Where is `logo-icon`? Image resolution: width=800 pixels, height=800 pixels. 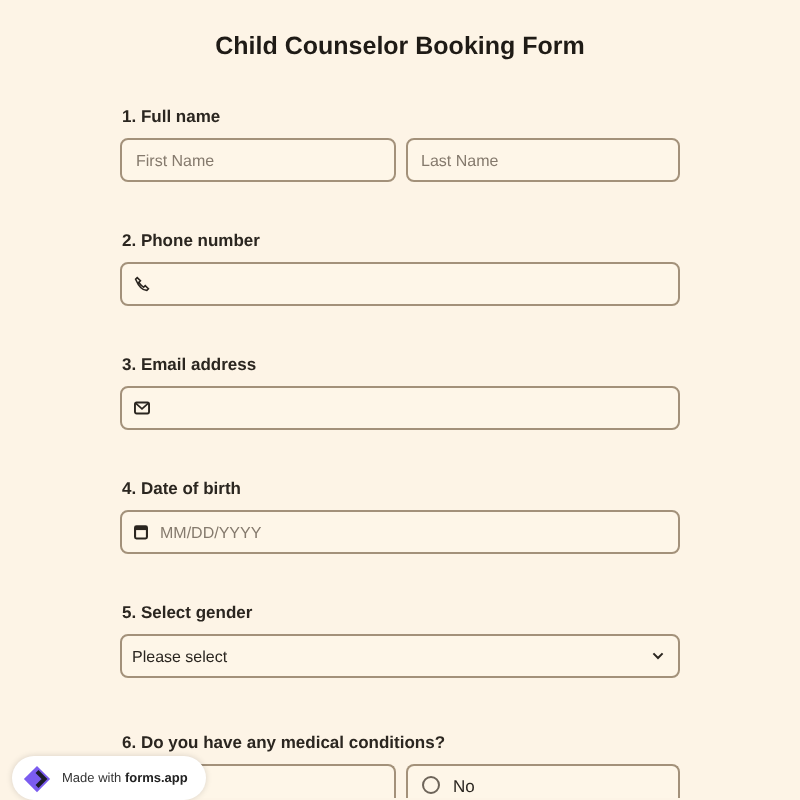 logo-icon is located at coordinates (37, 778).